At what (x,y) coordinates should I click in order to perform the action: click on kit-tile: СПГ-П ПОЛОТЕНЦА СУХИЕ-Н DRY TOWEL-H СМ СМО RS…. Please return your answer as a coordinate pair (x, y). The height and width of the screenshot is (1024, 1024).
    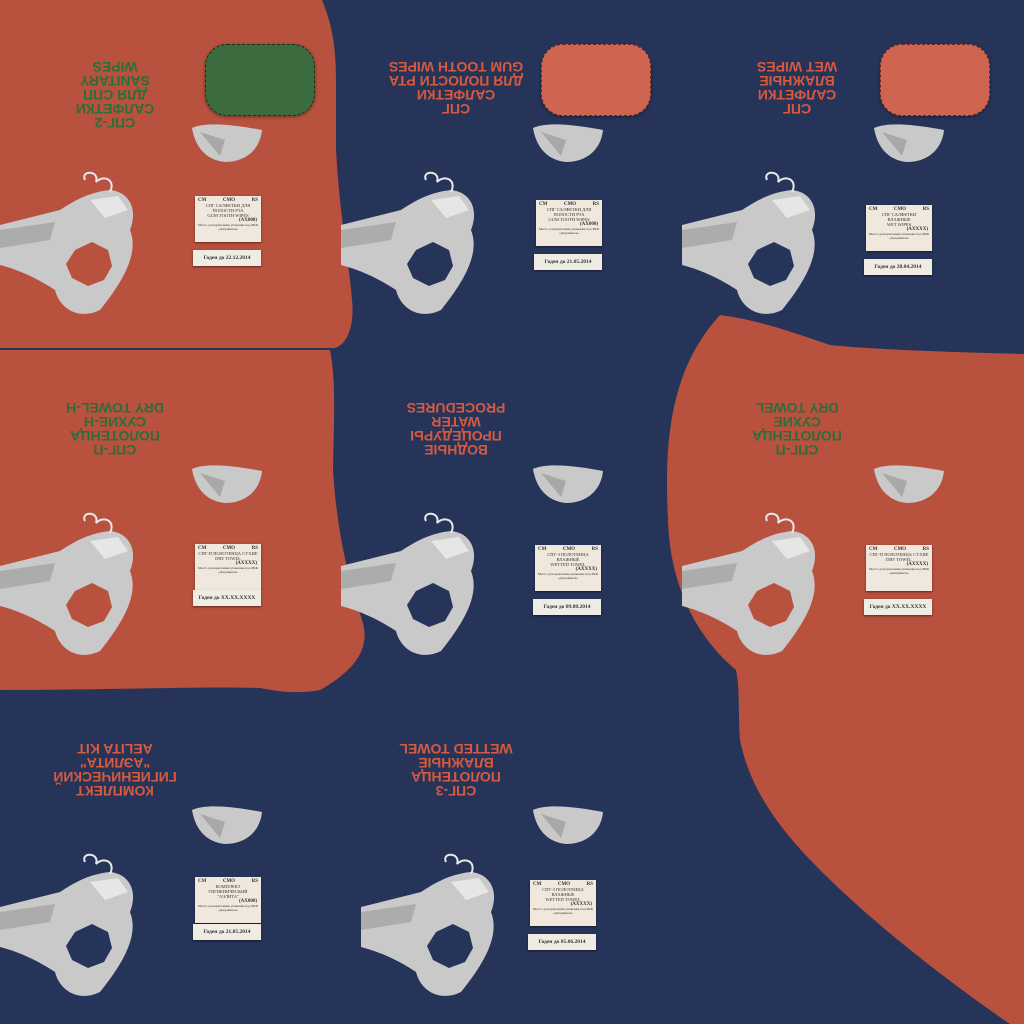
    Looking at the image, I should click on (170, 511).